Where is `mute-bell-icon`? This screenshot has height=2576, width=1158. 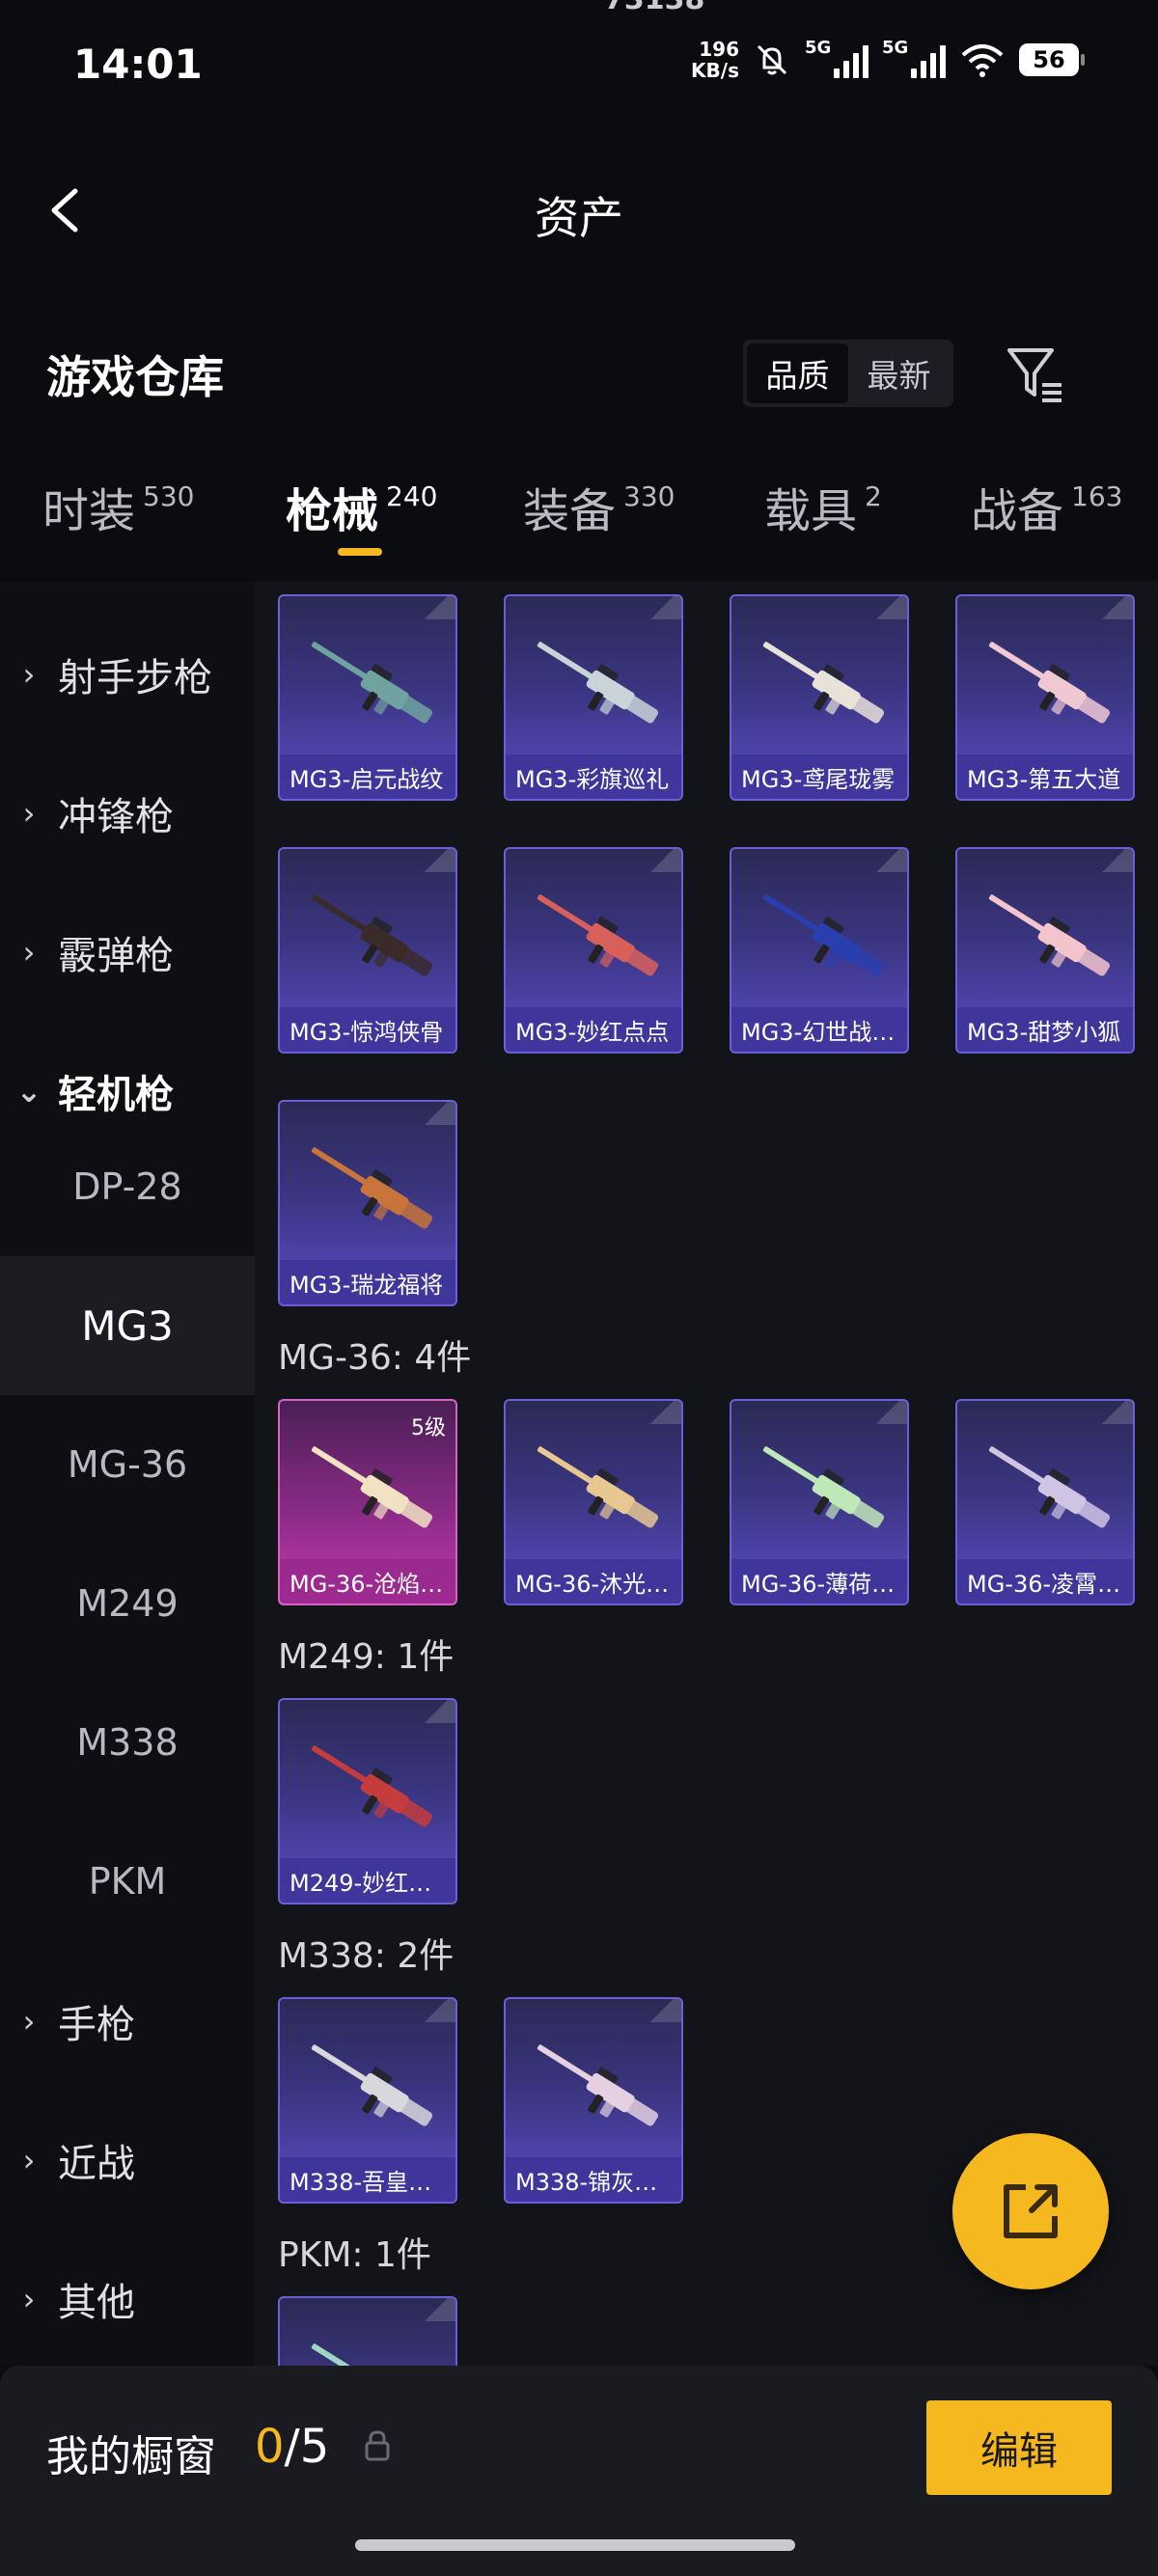 mute-bell-icon is located at coordinates (772, 60).